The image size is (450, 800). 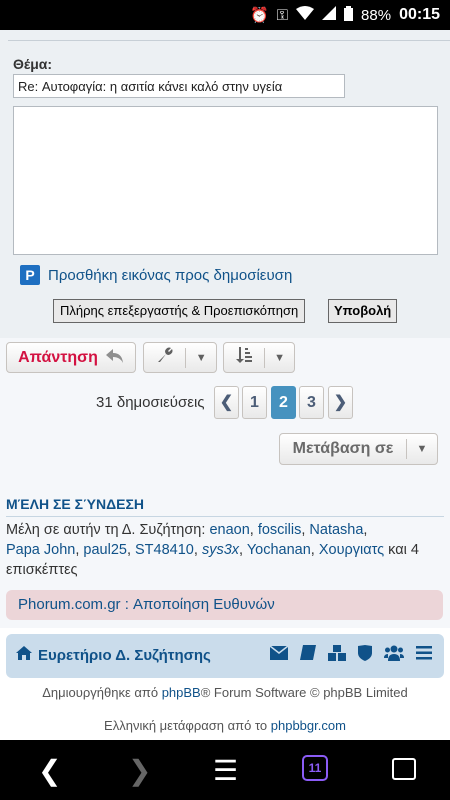 I want to click on post-count: 31 δημοσιεύσεις, so click(x=150, y=402).